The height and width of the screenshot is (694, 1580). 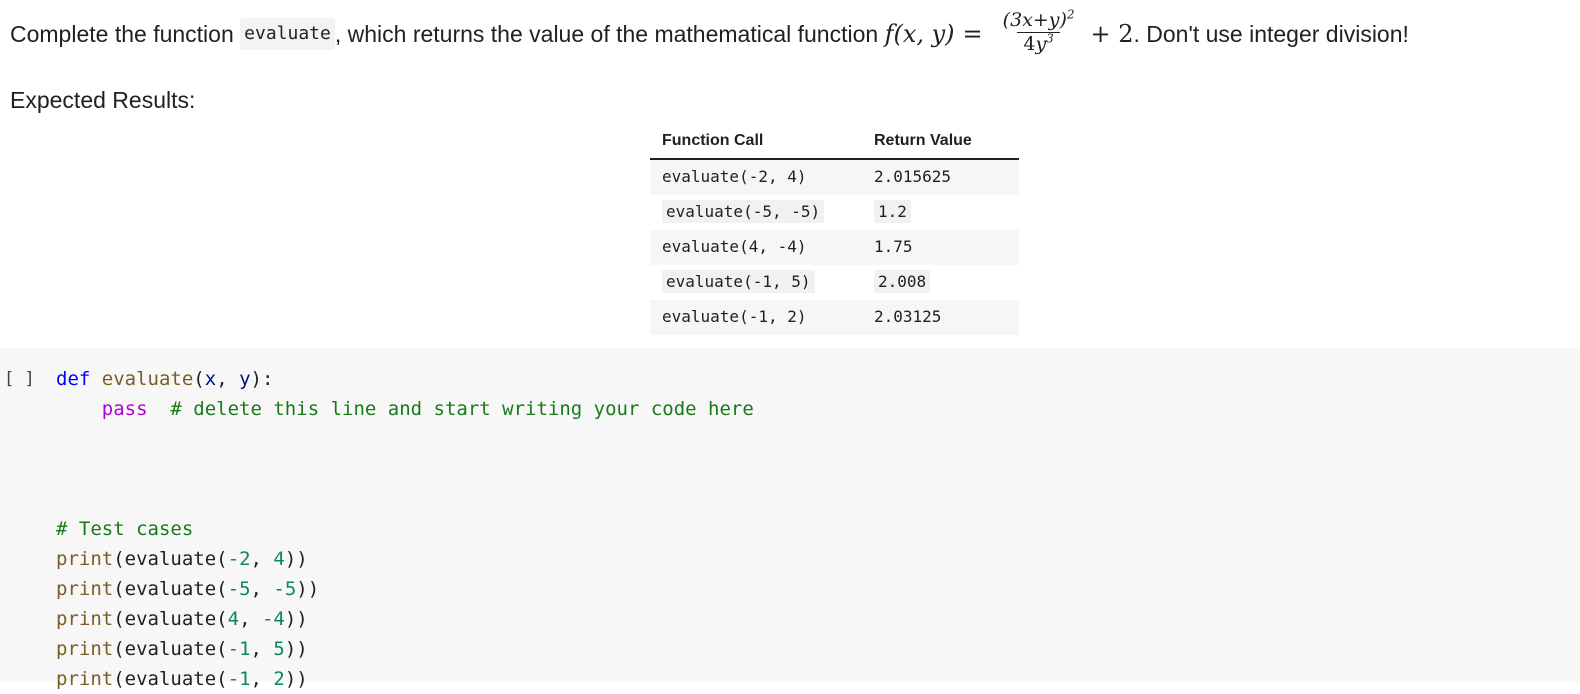 I want to click on function-call-text: evaluate(-1, 5), so click(x=738, y=281).